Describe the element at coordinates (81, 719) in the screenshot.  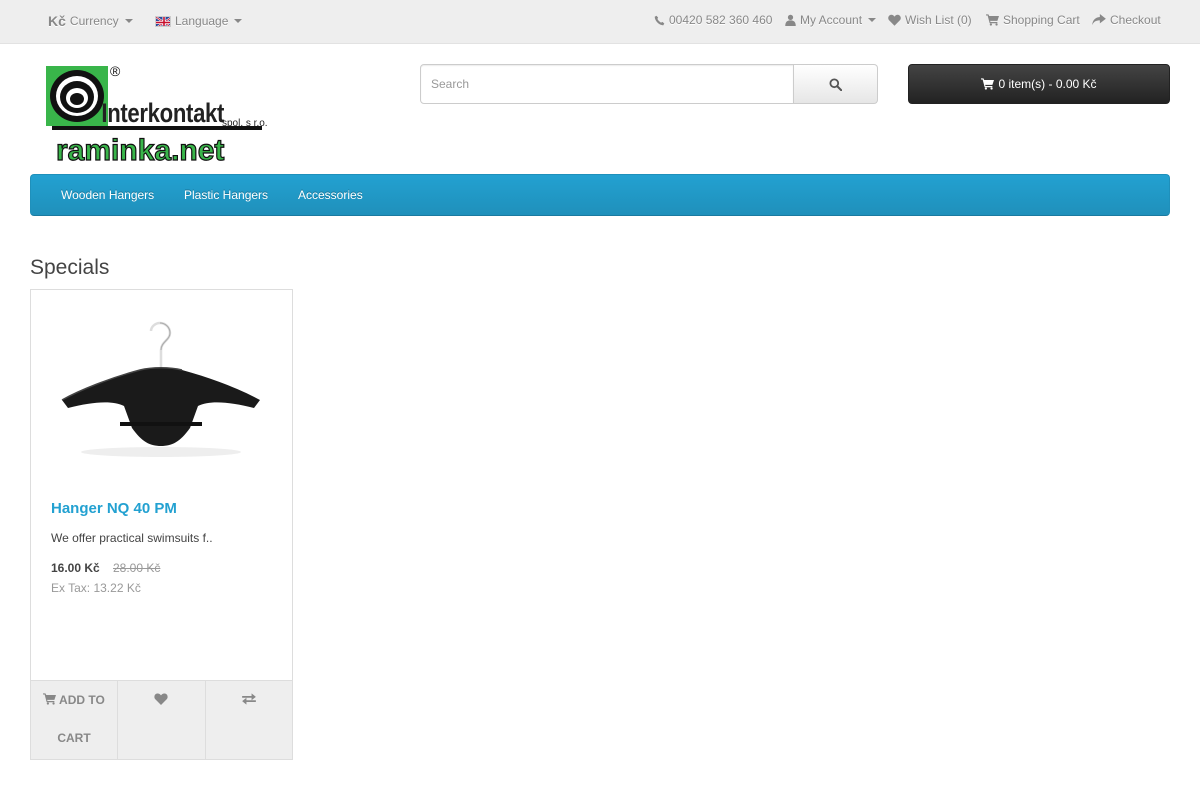
I see `add-to-cart-label: Add to Cart` at that location.